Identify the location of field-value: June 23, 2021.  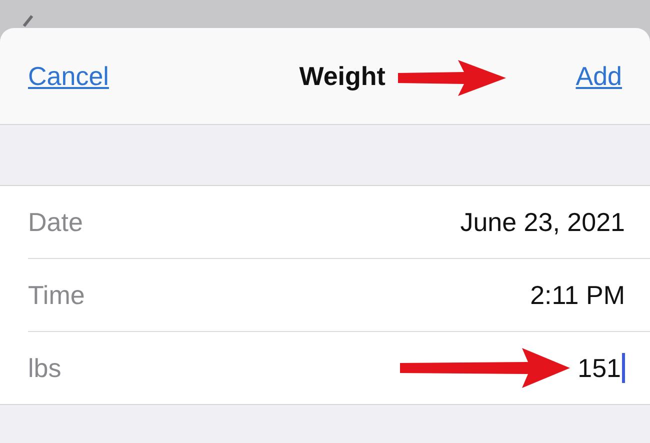
(542, 222).